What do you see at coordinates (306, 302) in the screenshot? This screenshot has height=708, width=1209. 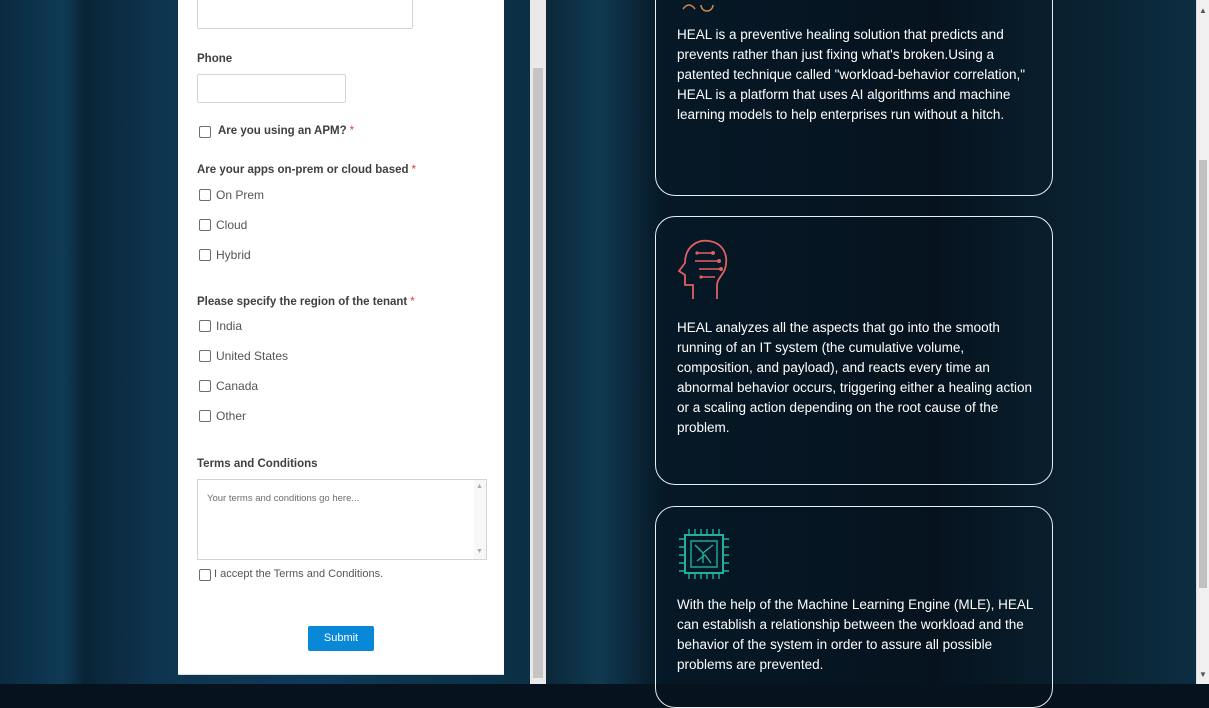 I see `region-label: Please specify the region of the tenant *` at bounding box center [306, 302].